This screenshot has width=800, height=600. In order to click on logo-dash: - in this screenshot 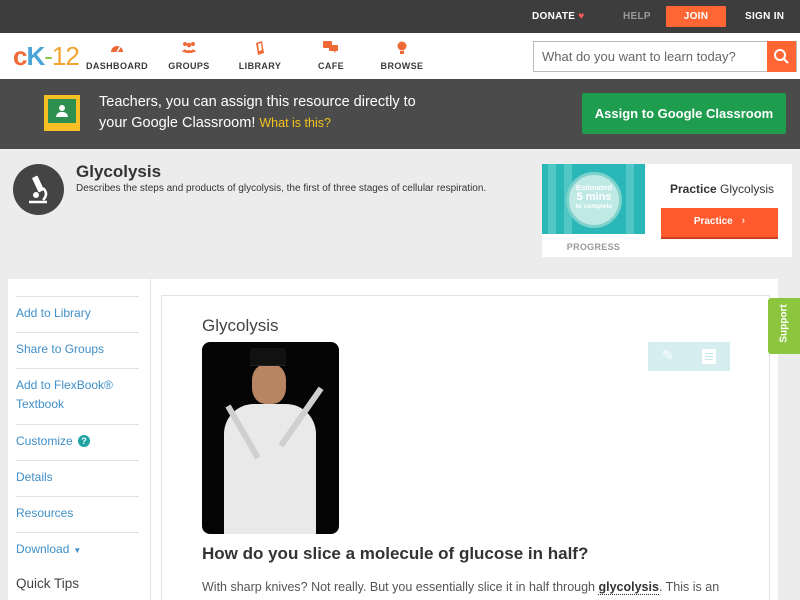, I will do `click(48, 56)`.